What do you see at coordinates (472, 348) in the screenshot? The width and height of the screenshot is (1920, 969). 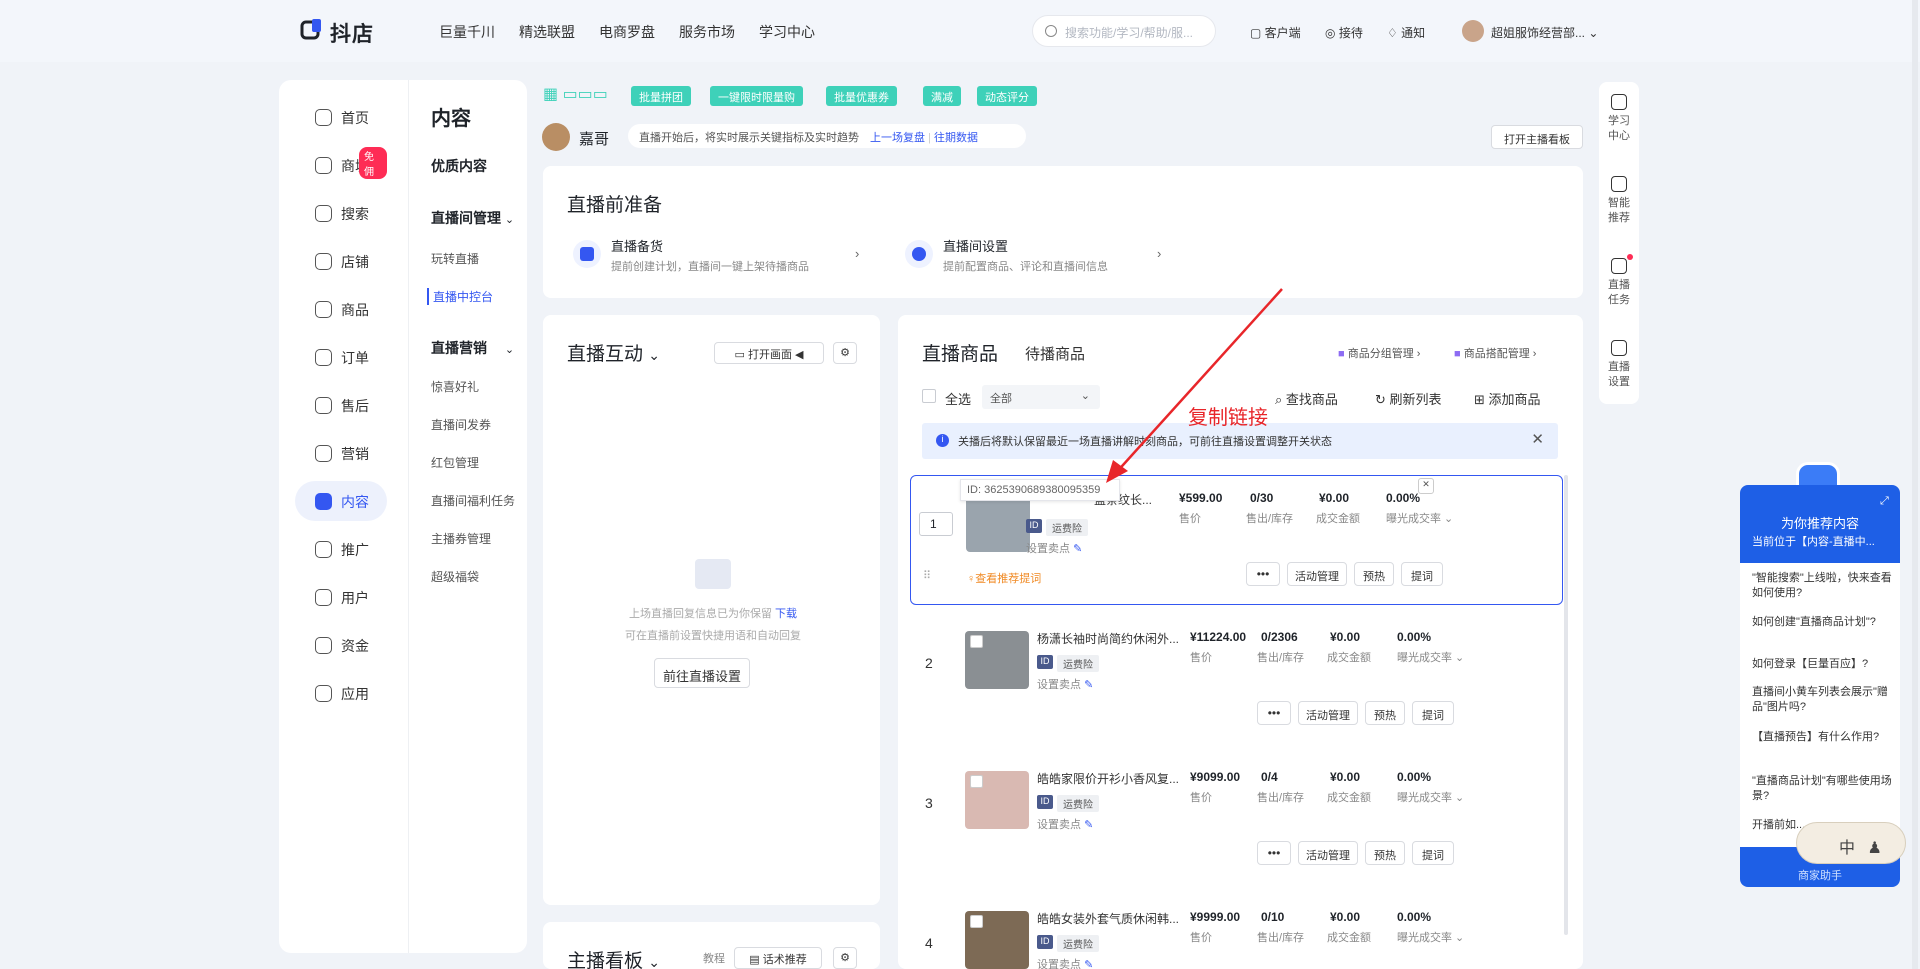 I see `sub-group-live-marketing: 直播营销 ⌄` at bounding box center [472, 348].